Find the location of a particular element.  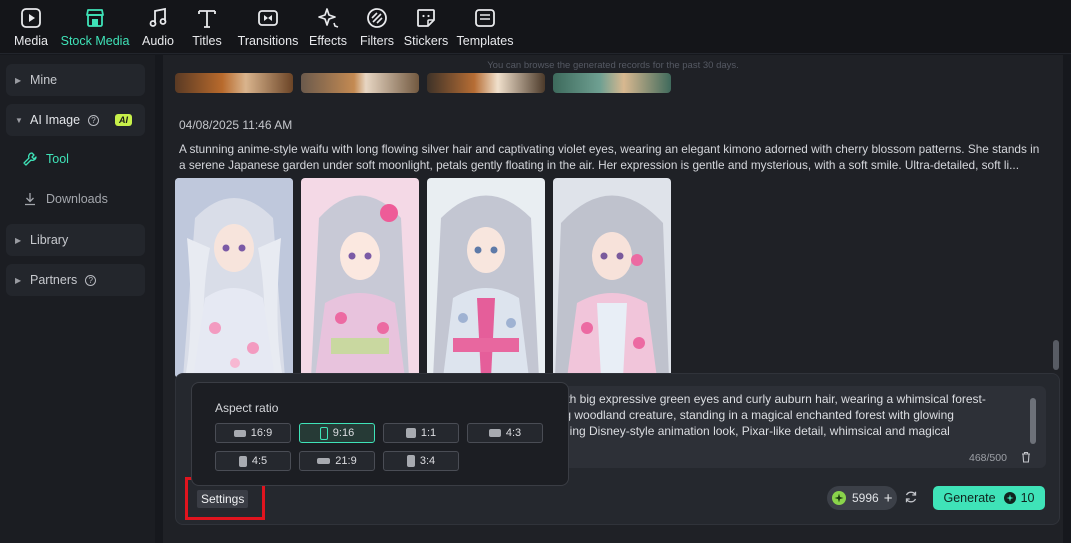

aspect-ratio-title: Aspect ratio is located at coordinates (247, 408).